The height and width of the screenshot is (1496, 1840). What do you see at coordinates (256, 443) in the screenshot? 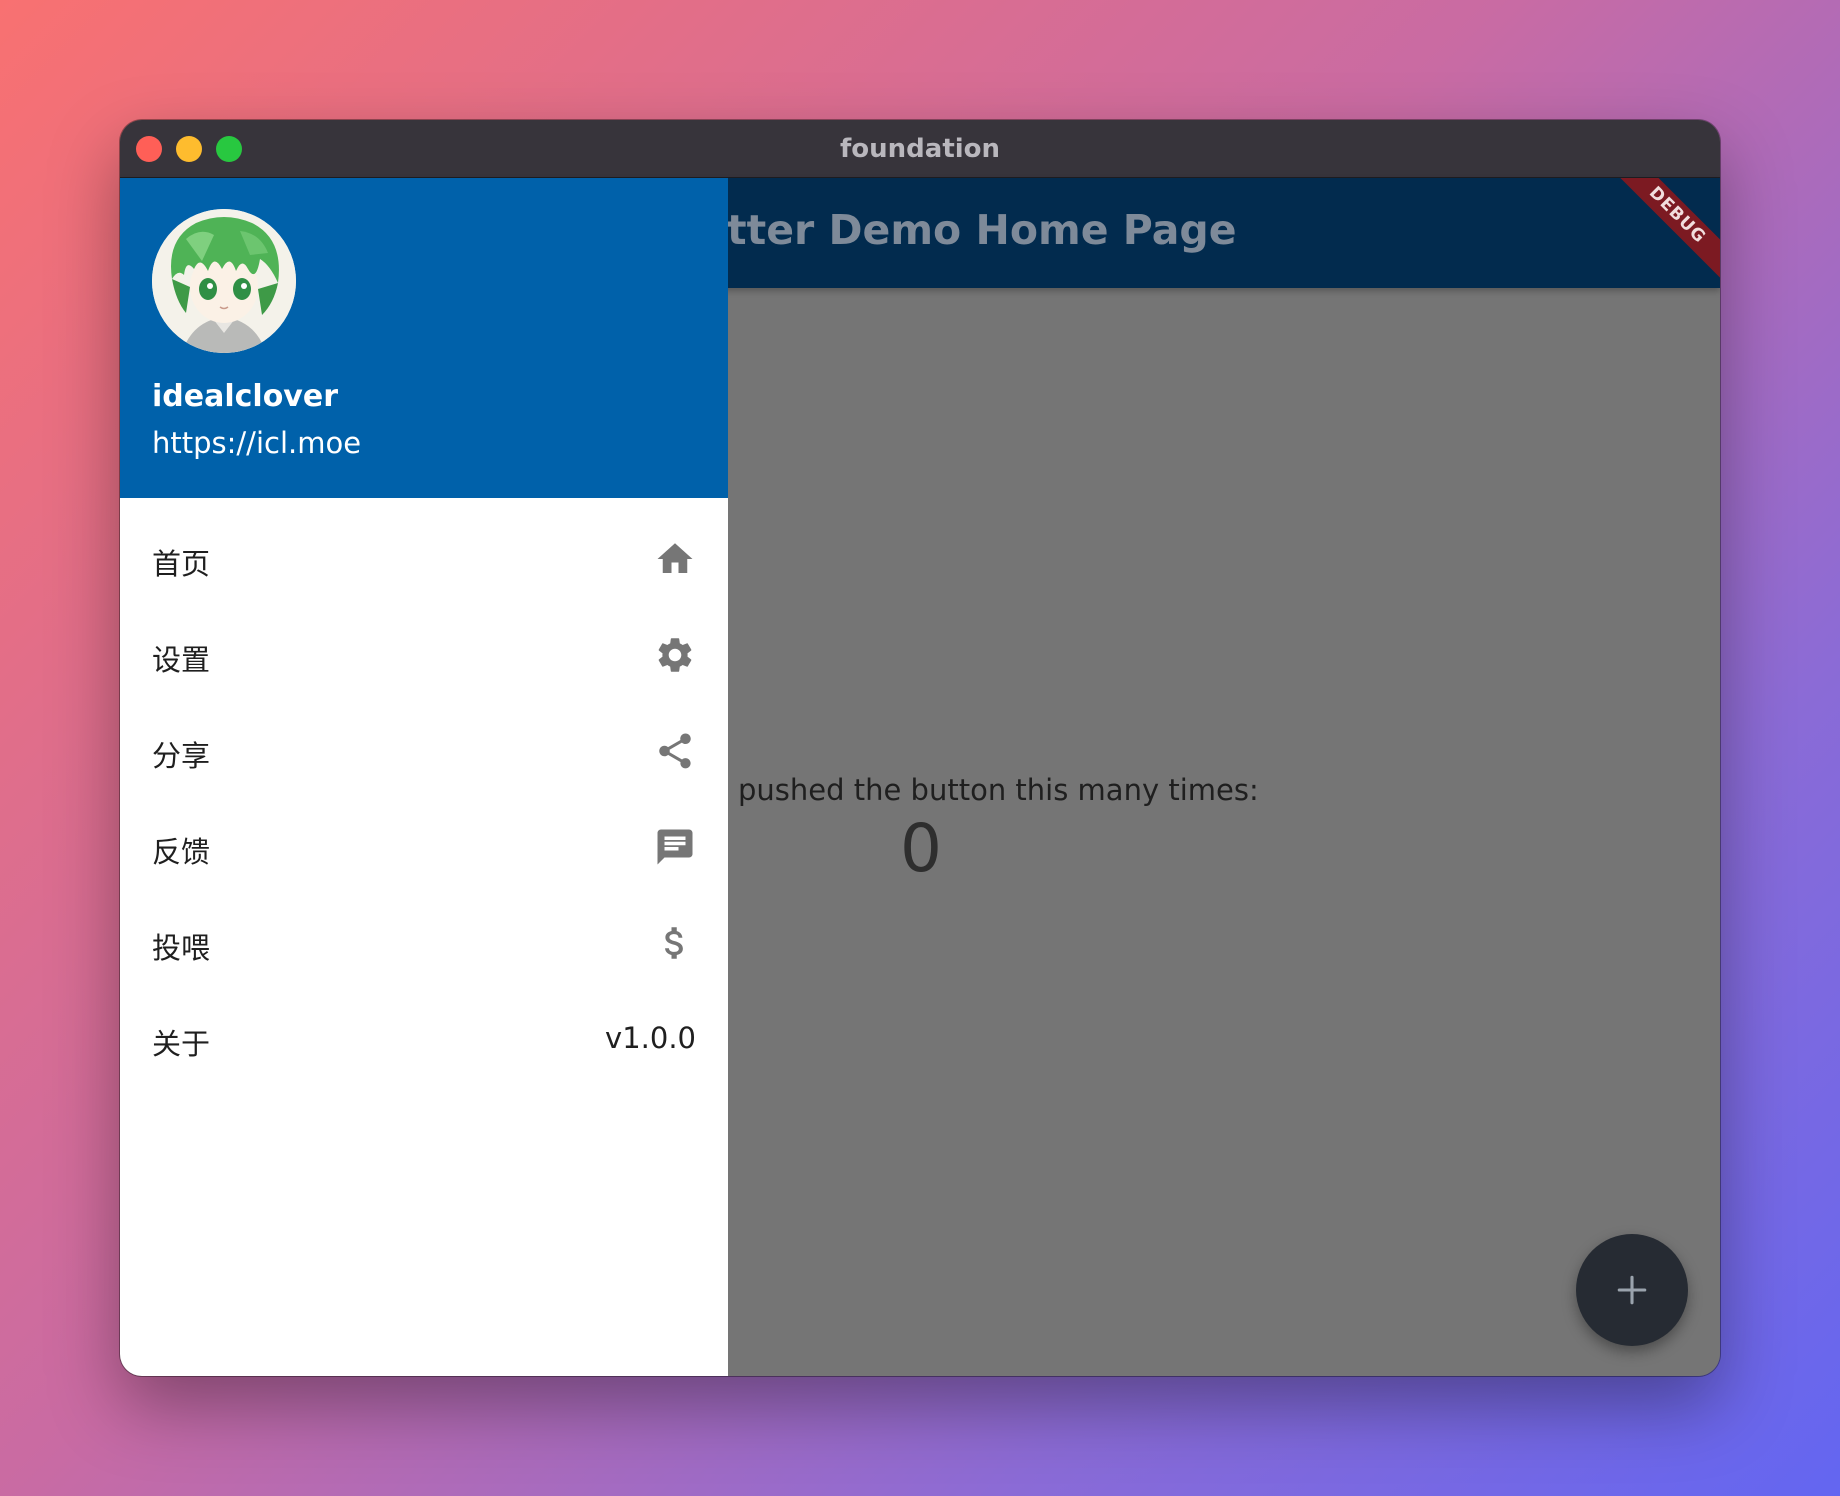
I see `user-url: https://icl.moe` at bounding box center [256, 443].